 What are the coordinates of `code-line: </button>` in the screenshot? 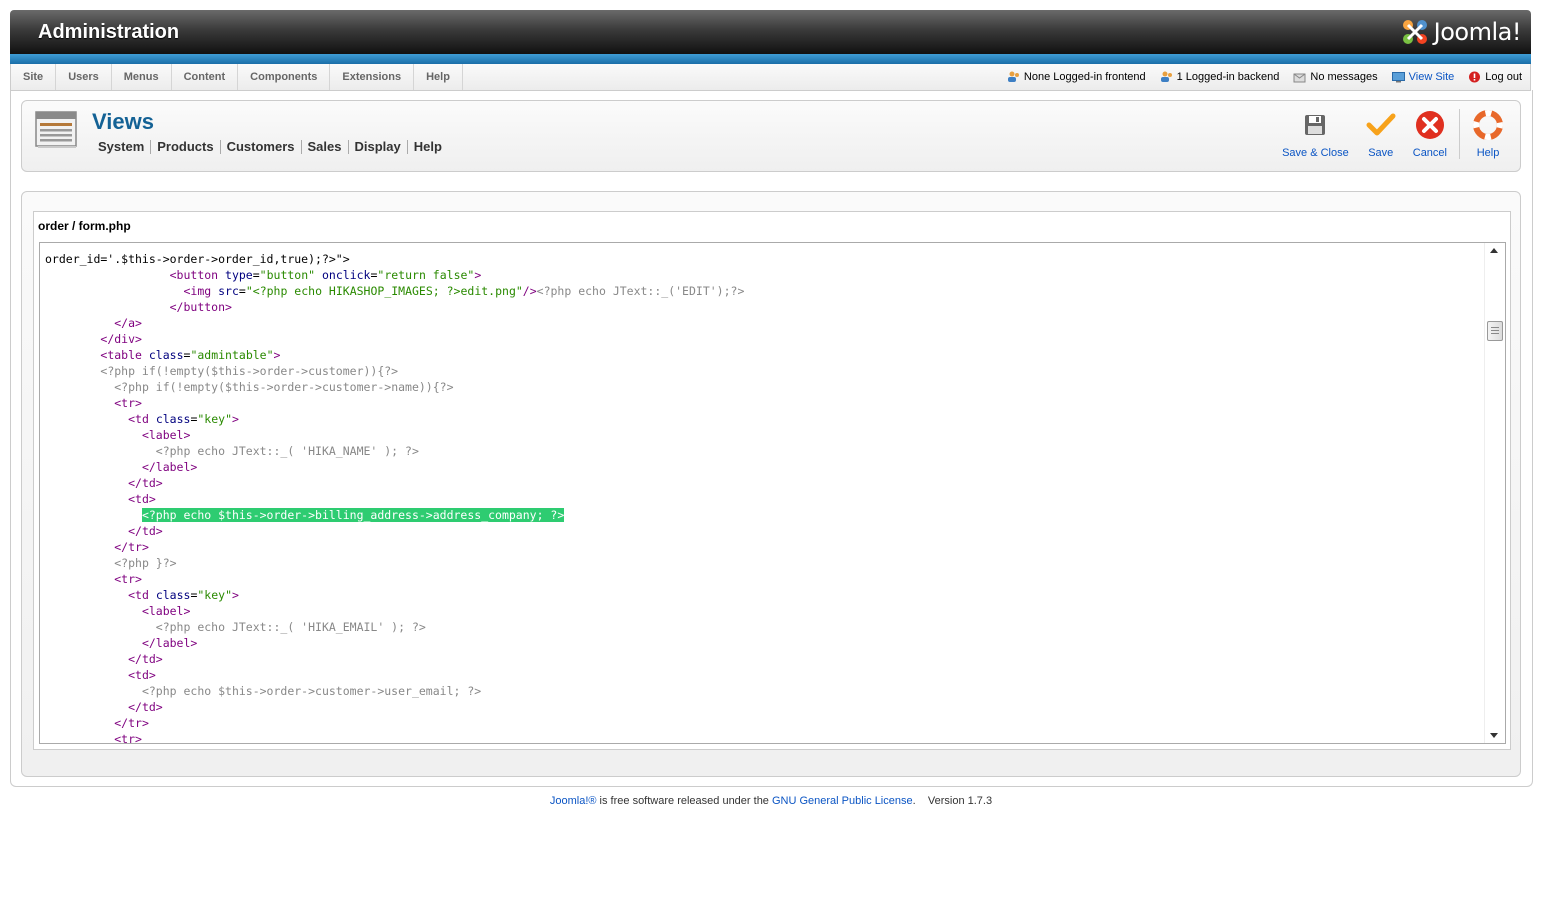 It's located at (200, 307).